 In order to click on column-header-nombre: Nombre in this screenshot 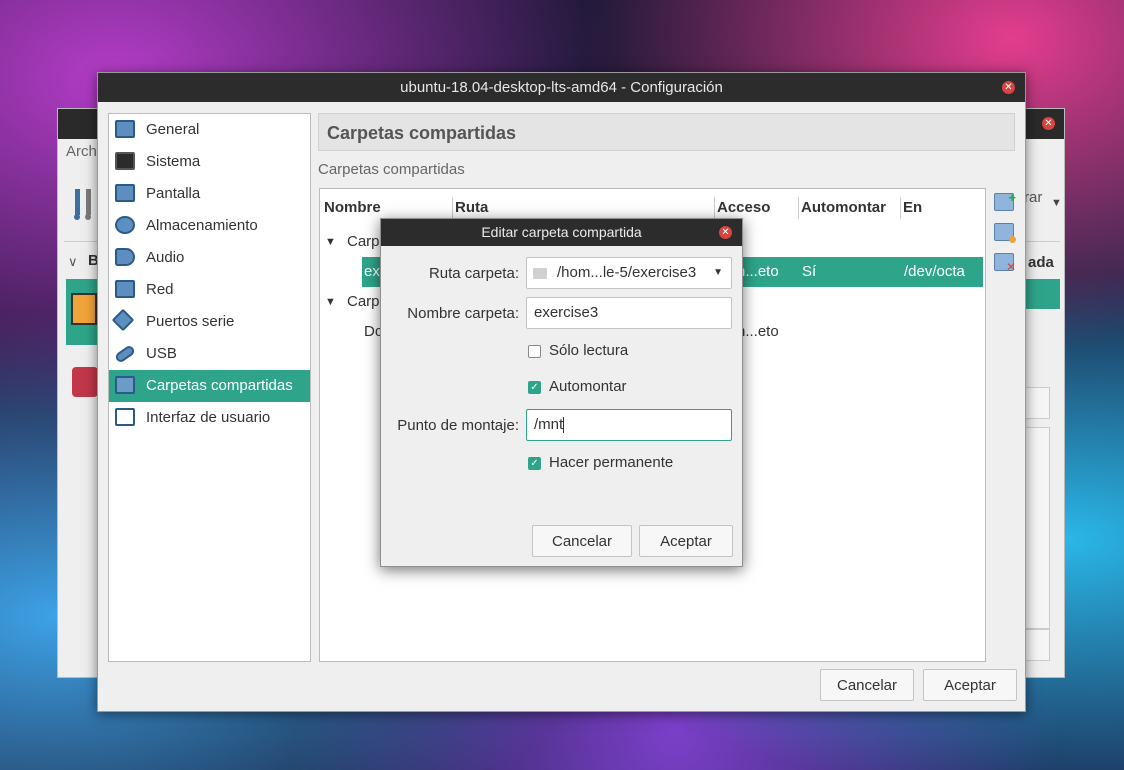, I will do `click(352, 207)`.